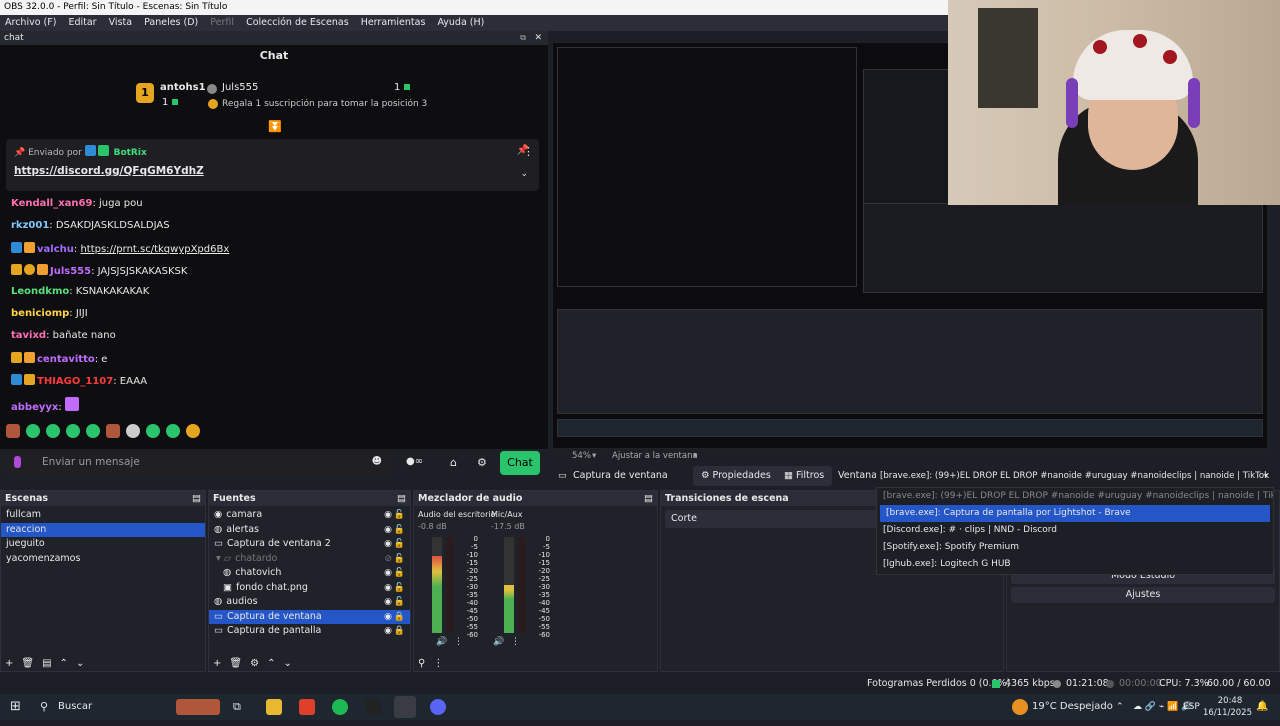 This screenshot has height=726, width=1280. What do you see at coordinates (1266, 476) in the screenshot?
I see `select-arrow-icon: ▾` at bounding box center [1266, 476].